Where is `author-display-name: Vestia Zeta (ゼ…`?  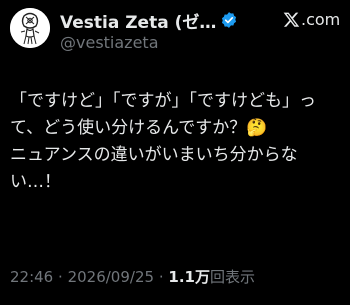
author-display-name: Vestia Zeta (ゼ… is located at coordinates (138, 20).